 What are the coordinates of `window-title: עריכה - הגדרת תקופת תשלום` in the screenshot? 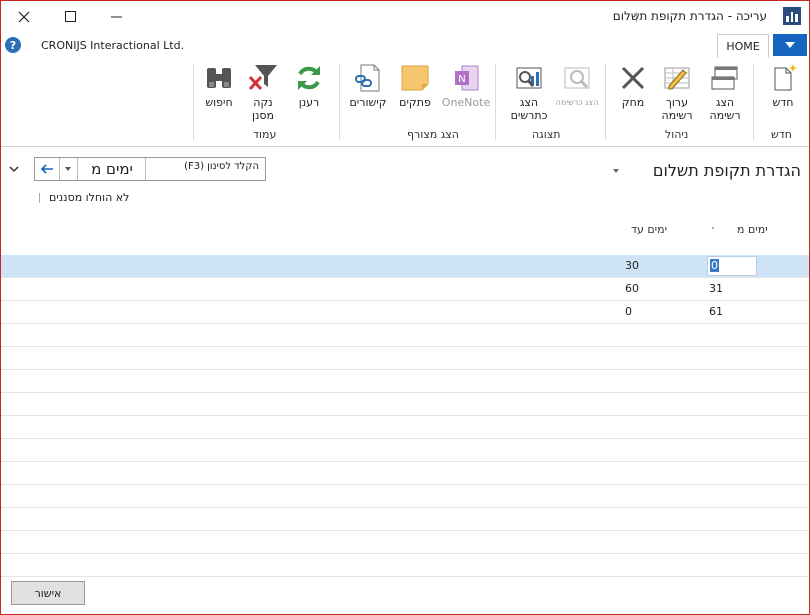 It's located at (689, 16).